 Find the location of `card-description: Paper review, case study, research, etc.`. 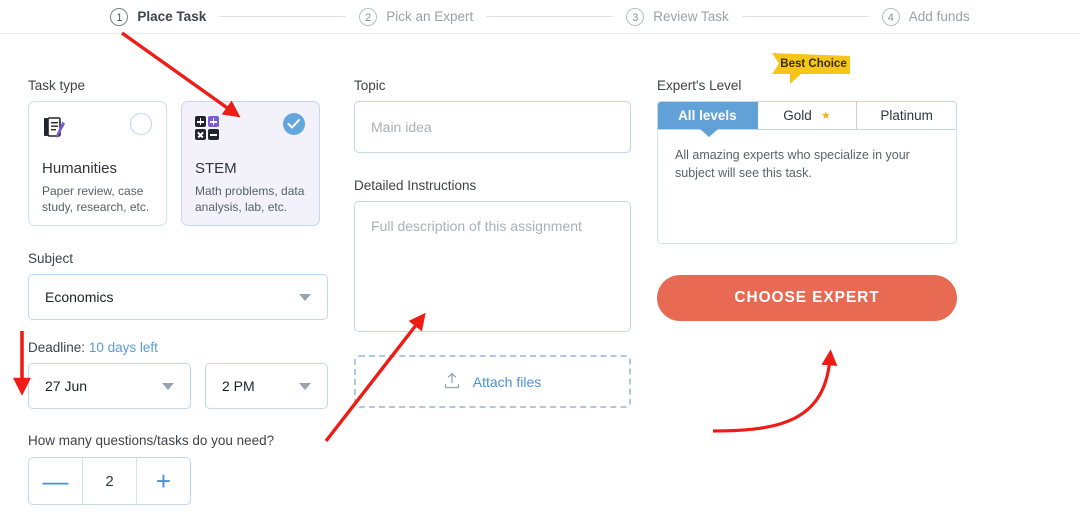

card-description: Paper review, case study, research, etc. is located at coordinates (96, 199).